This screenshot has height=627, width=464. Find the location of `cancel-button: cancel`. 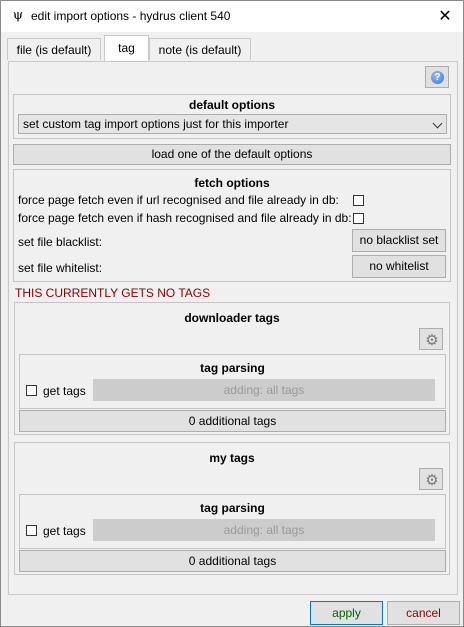

cancel-button: cancel is located at coordinates (423, 613).